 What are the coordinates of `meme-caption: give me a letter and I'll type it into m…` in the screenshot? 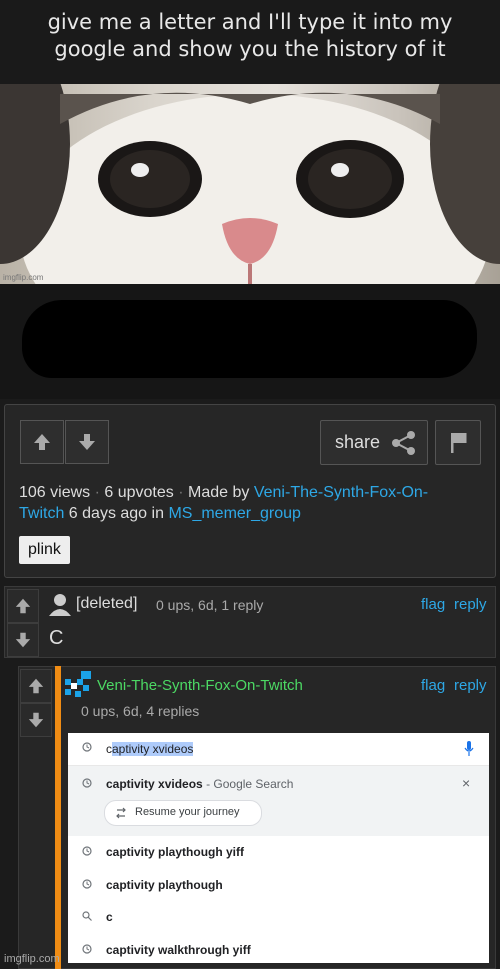 It's located at (250, 42).